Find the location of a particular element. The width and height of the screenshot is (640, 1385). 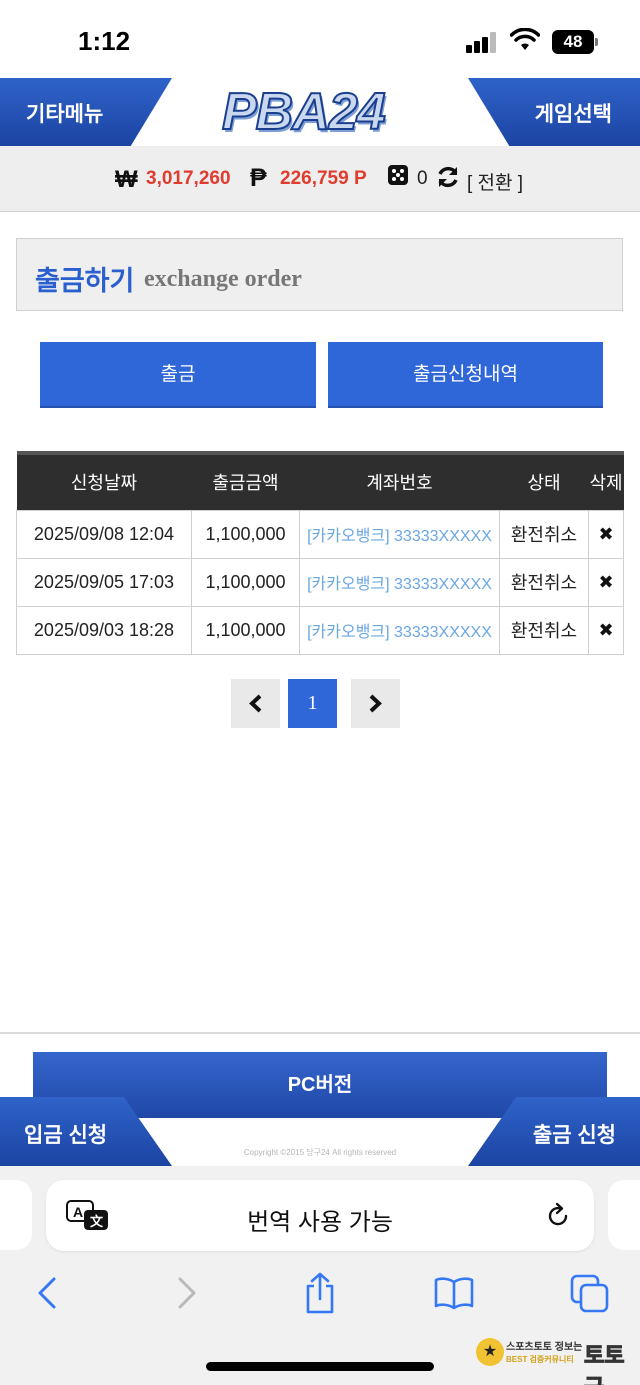

header-date: 신청날짜 is located at coordinates (104, 480).